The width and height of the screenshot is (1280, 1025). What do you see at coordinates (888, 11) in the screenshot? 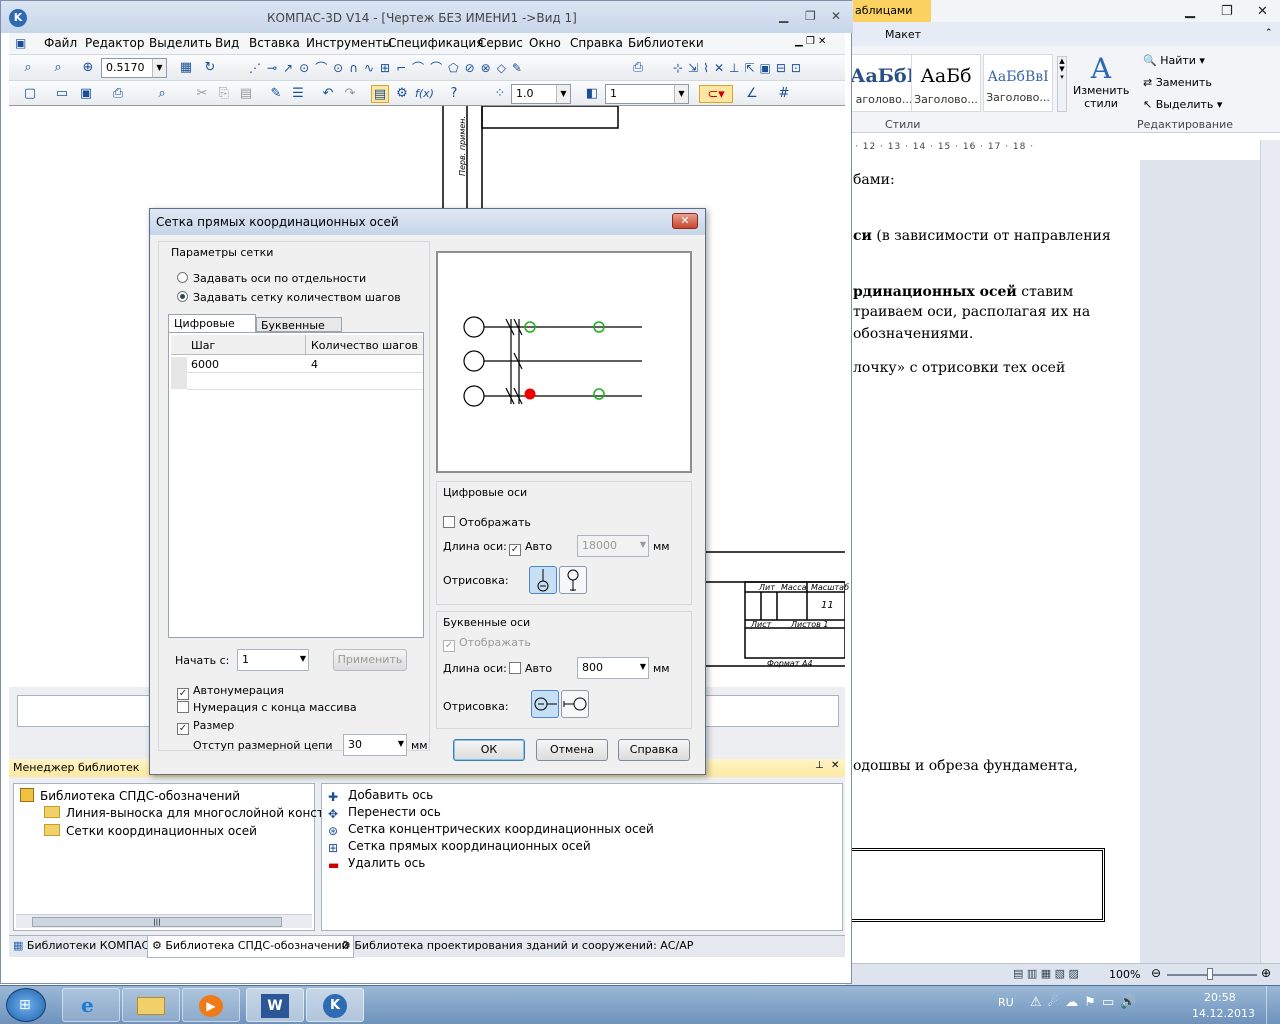
I see `word-context-tab: аблицами` at bounding box center [888, 11].